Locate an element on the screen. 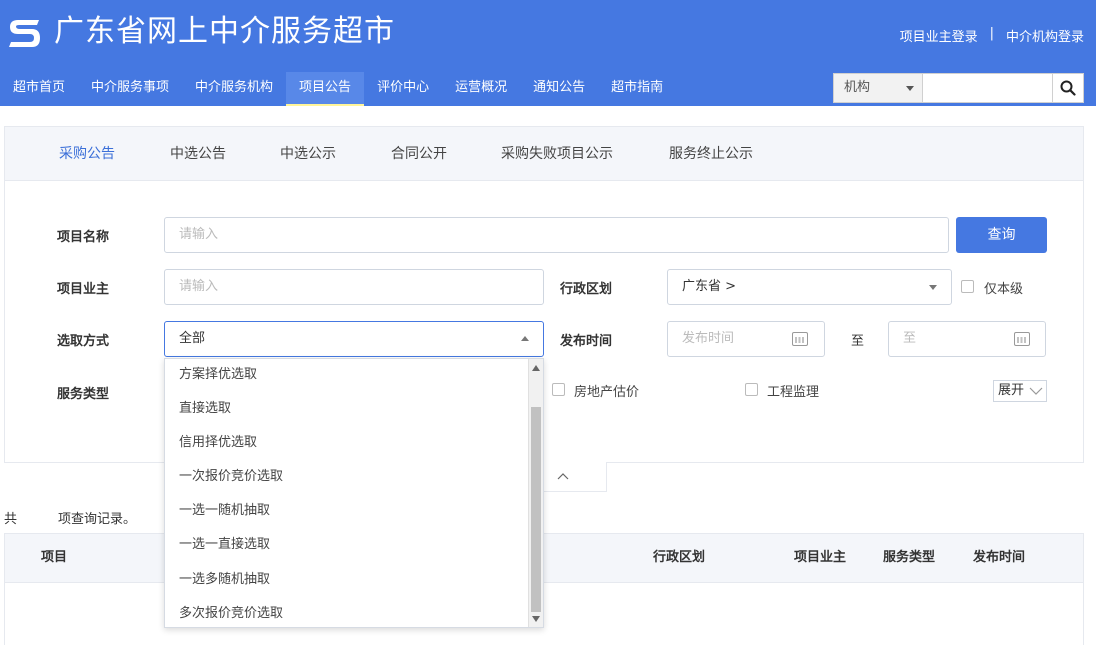  column-project: 项目 is located at coordinates (54, 557).